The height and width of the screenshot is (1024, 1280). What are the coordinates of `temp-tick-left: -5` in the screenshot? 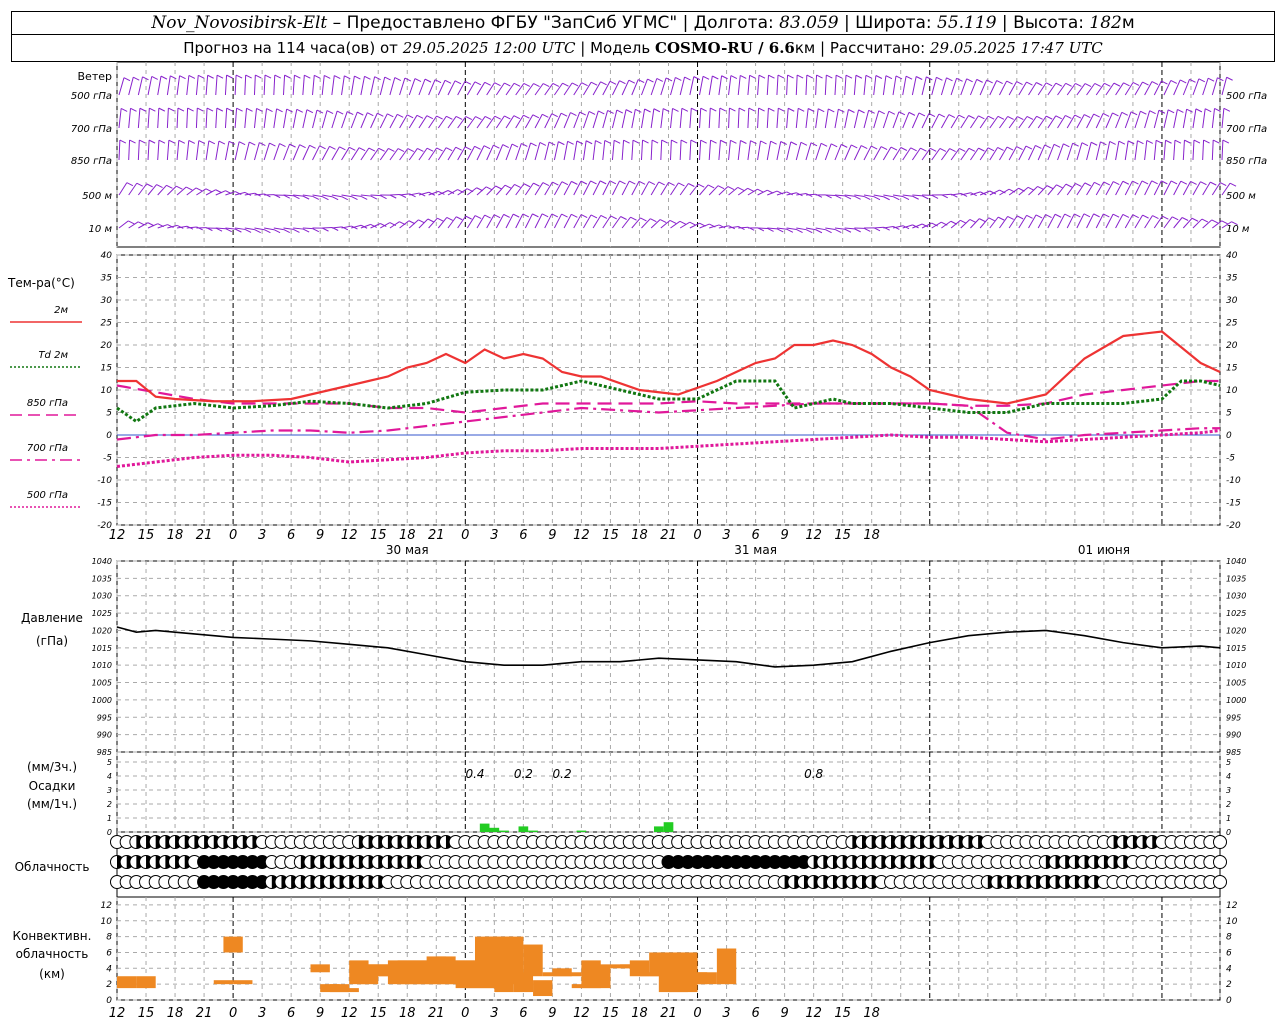 It's located at (107, 459).